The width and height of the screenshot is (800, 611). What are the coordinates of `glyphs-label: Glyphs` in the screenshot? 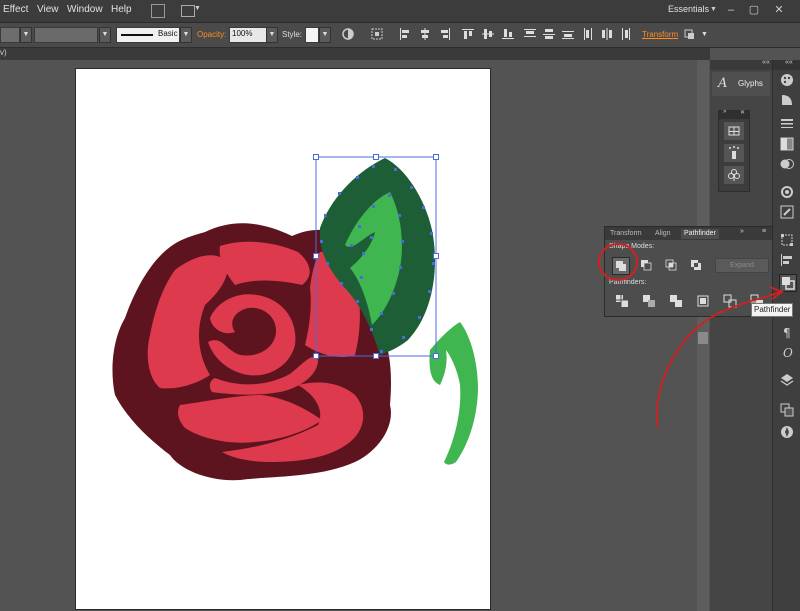 It's located at (750, 83).